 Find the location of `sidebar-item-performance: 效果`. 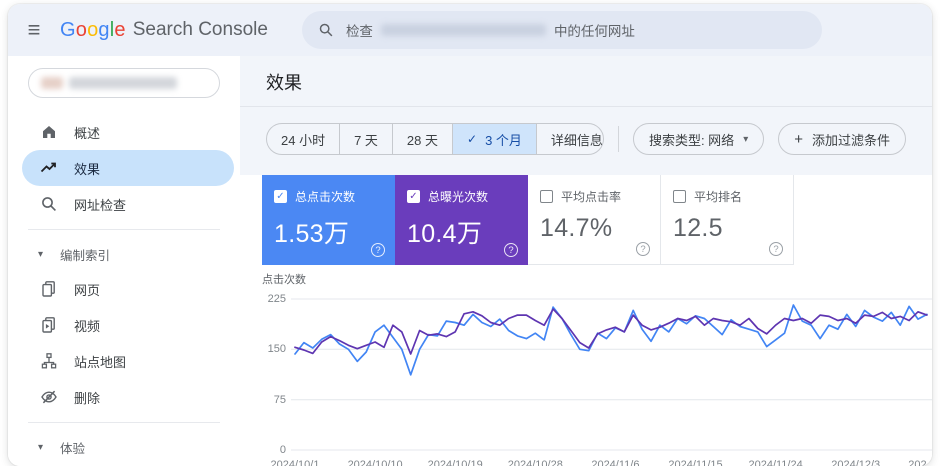

sidebar-item-performance: 效果 is located at coordinates (128, 168).